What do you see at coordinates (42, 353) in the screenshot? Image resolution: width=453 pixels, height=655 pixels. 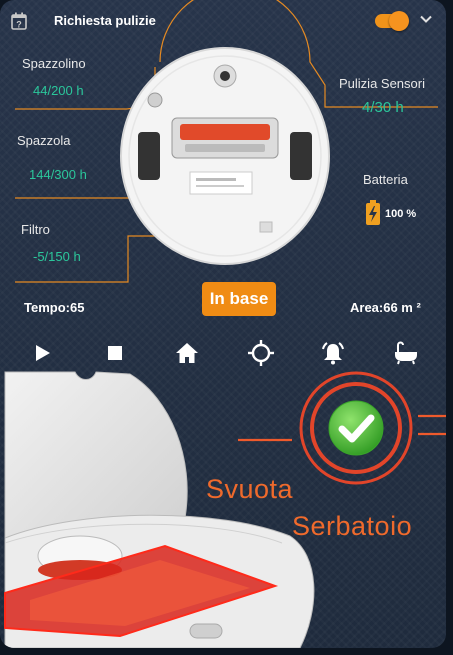 I see `play-icon` at bounding box center [42, 353].